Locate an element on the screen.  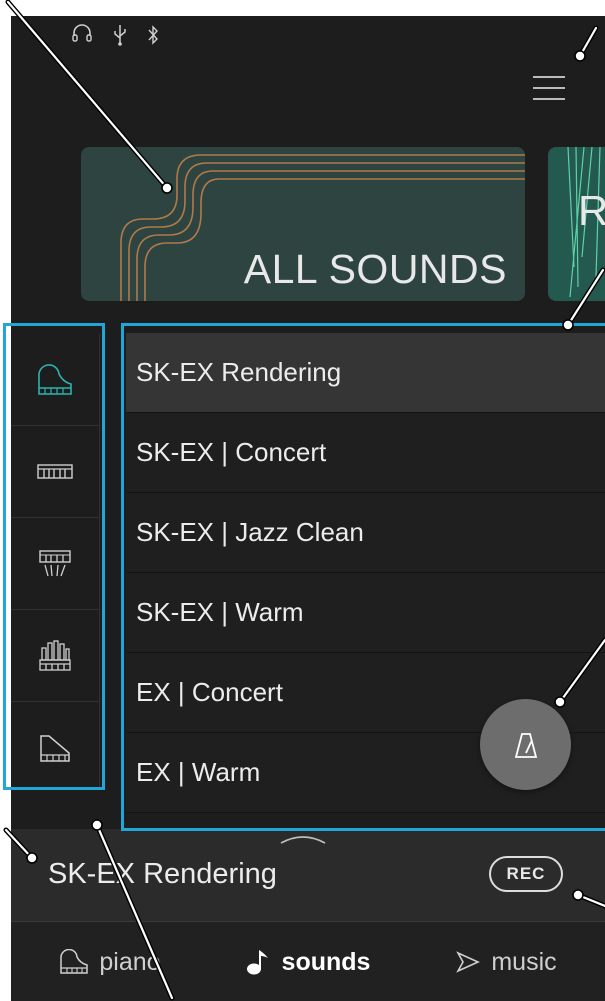
tab-sounds-label: sounds is located at coordinates (326, 961).